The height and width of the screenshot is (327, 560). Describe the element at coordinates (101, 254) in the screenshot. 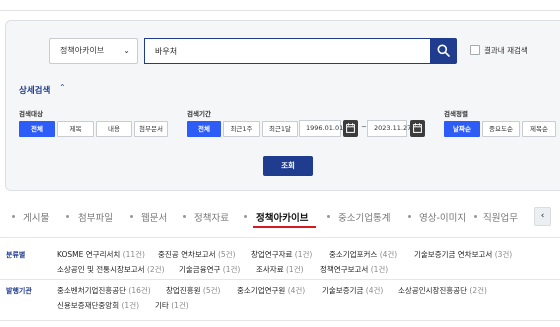

I see `facet-item: KOSME 연구리서치 (11건)` at that location.